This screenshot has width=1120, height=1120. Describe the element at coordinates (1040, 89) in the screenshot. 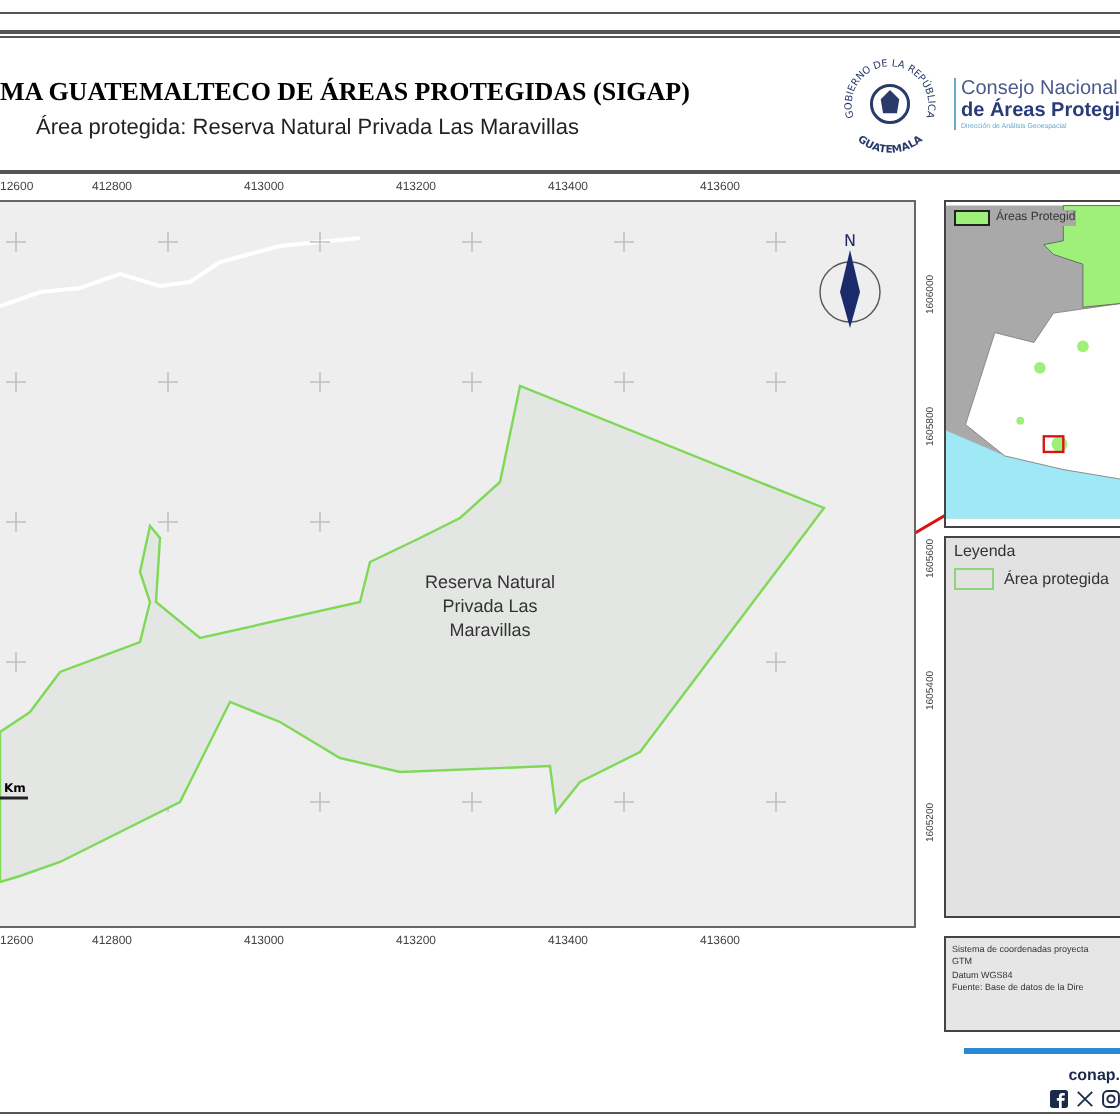

I see `logo-text: Consejo Nacional` at that location.